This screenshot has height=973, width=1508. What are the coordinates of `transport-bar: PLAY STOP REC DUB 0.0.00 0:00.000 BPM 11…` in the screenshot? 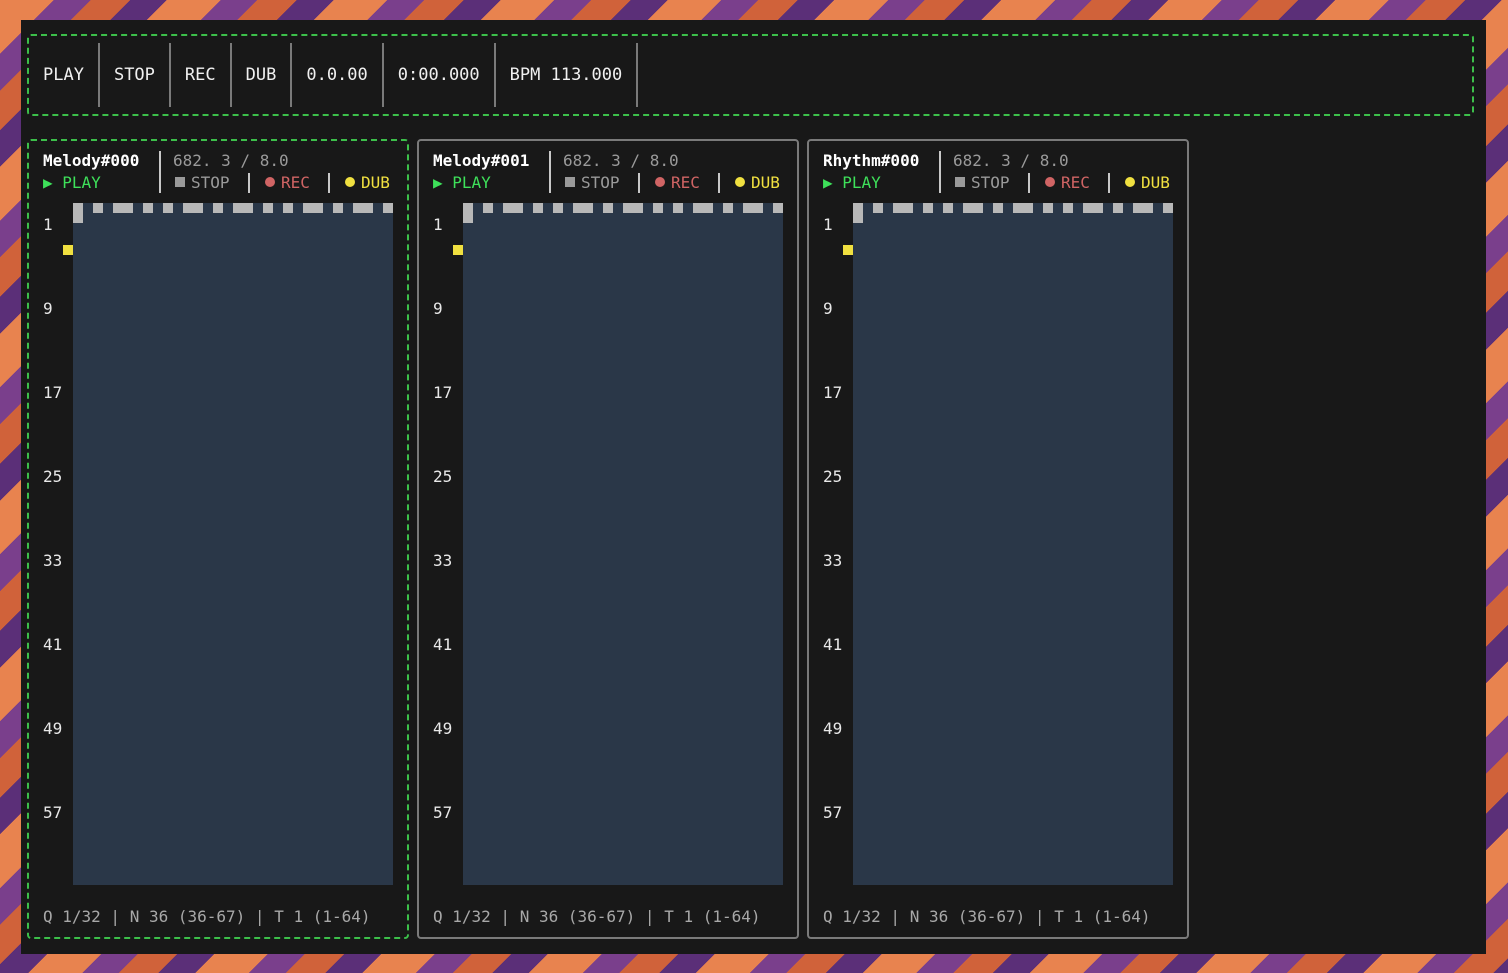 It's located at (750, 75).